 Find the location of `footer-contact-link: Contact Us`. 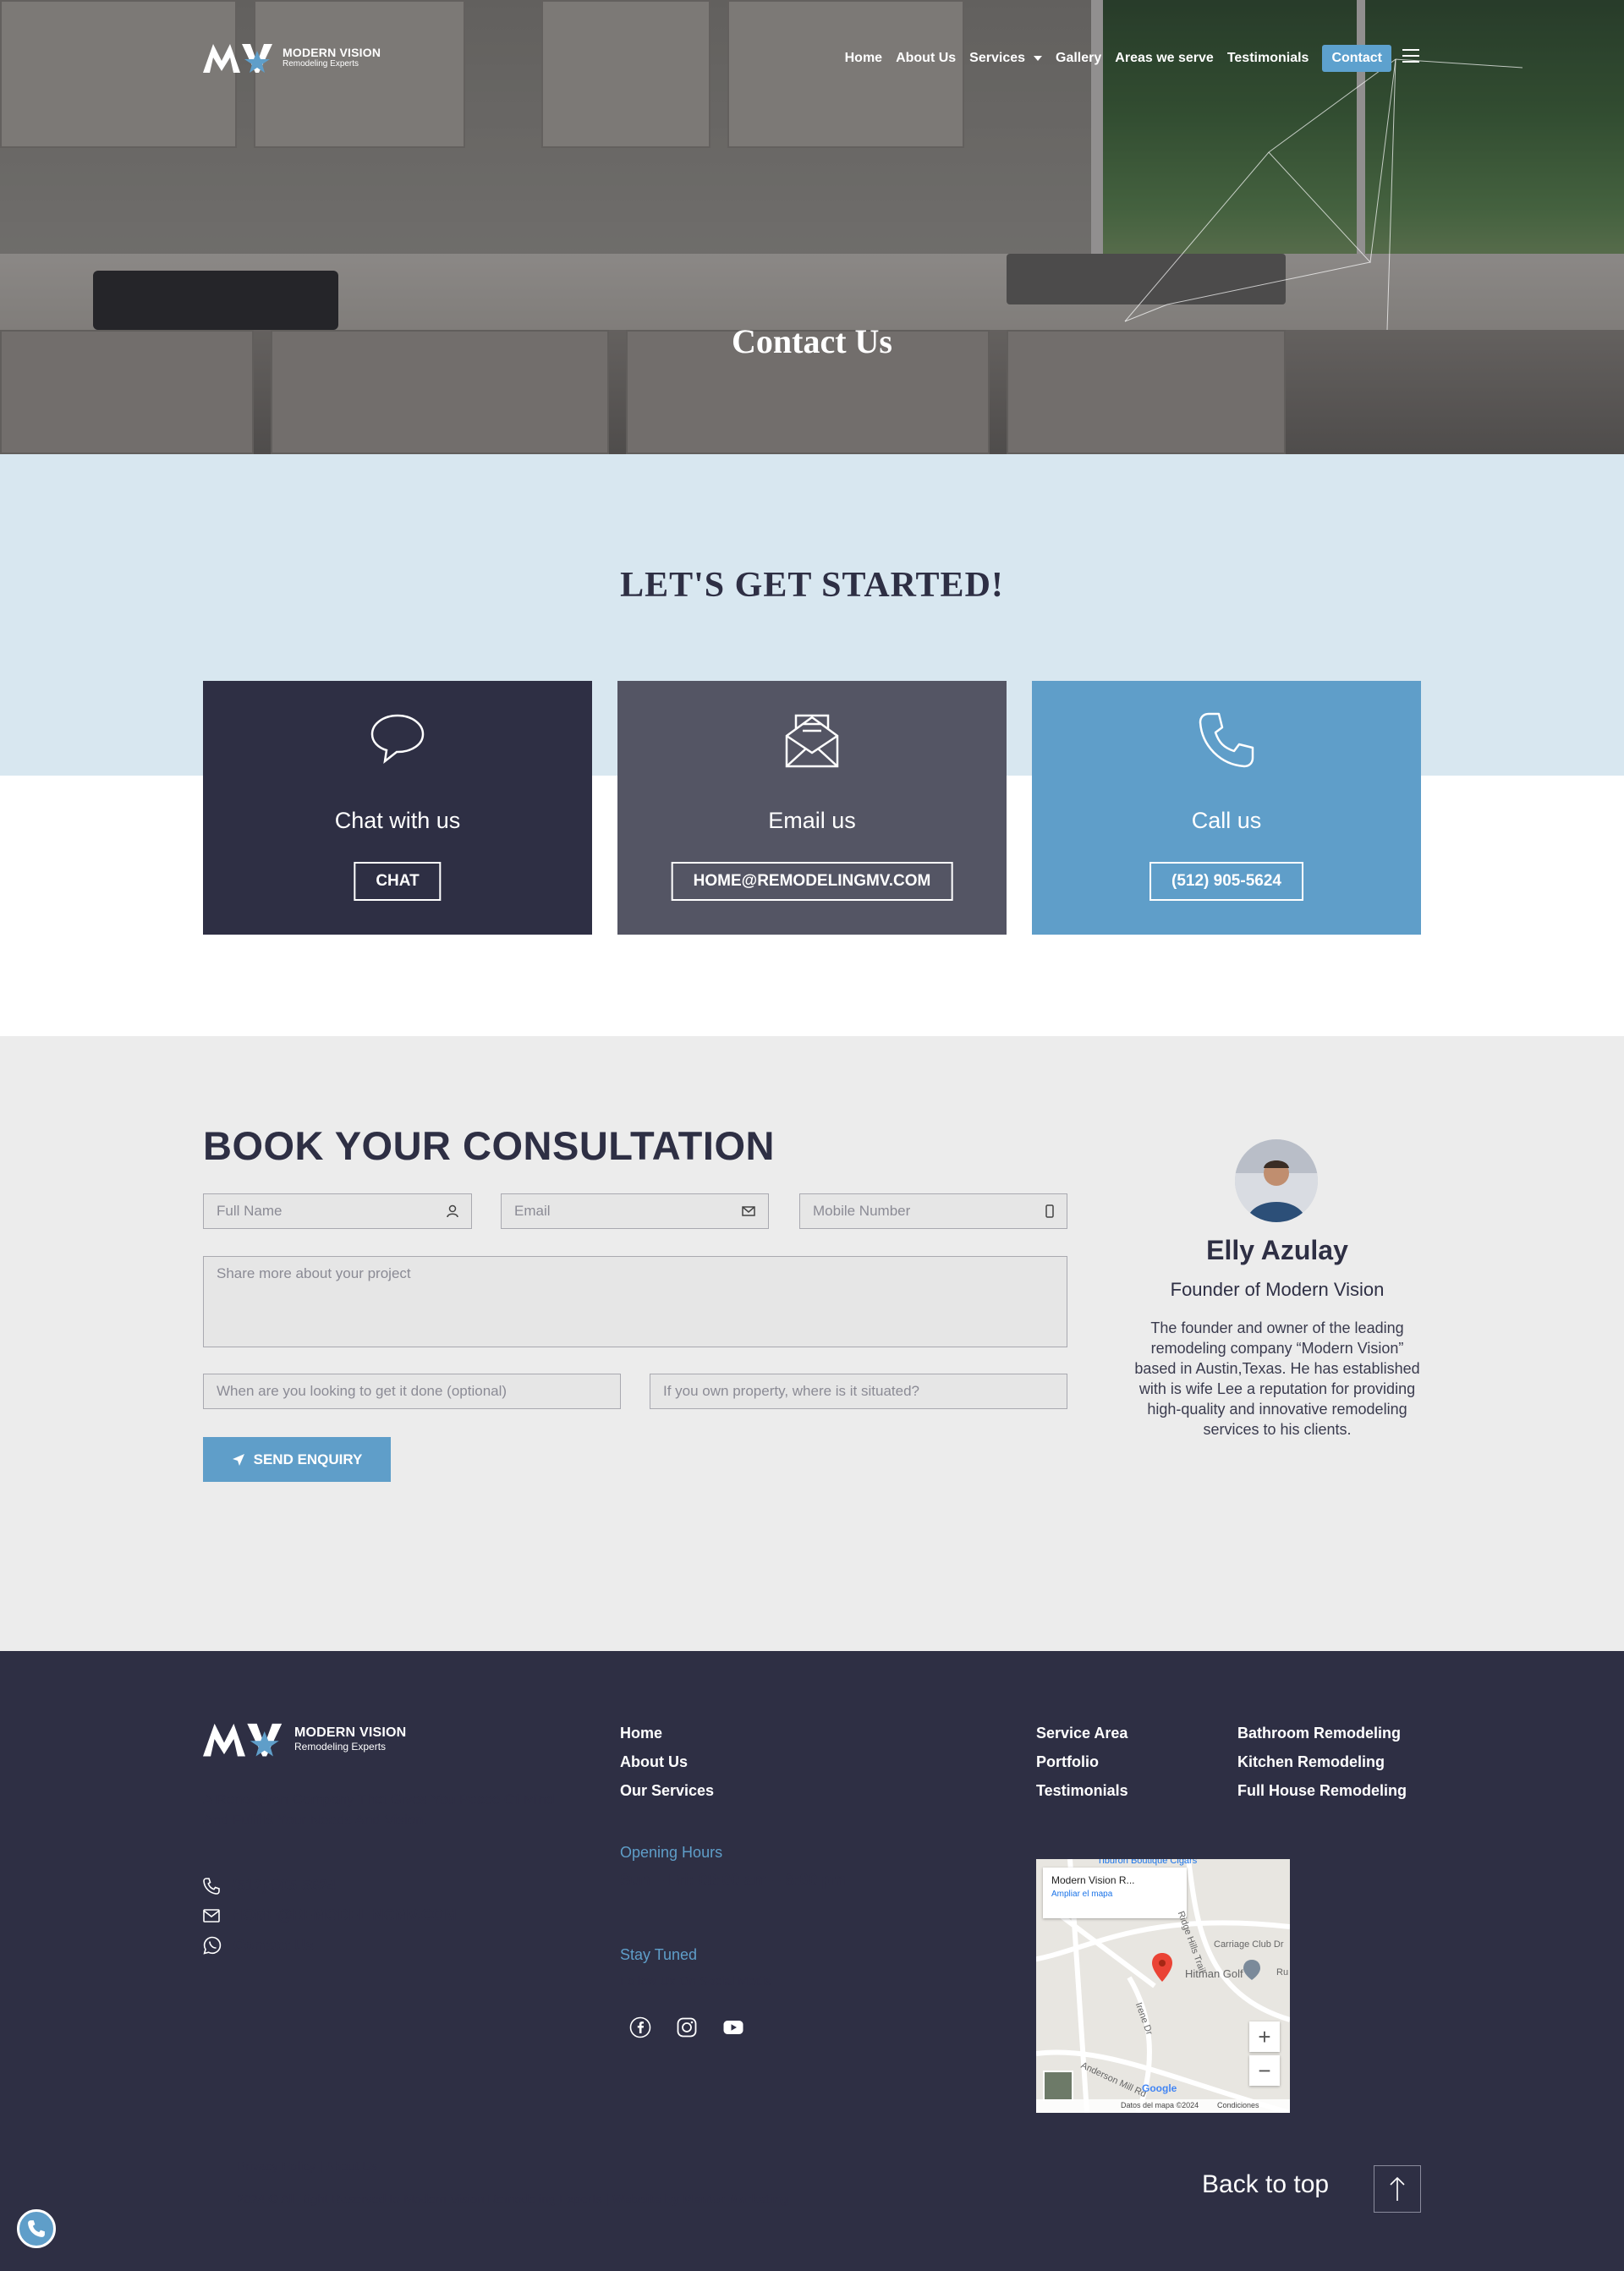

footer-contact-link: Contact Us is located at coordinates (258, 1945).